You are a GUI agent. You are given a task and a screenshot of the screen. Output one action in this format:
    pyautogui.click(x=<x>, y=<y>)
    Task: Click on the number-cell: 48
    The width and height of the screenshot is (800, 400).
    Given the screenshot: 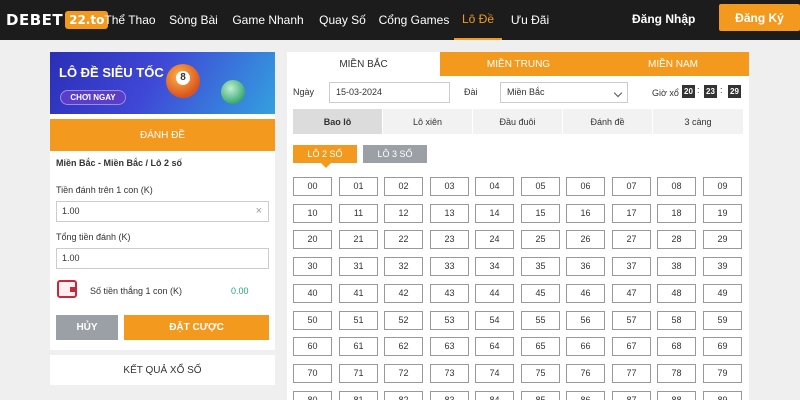 What is the action you would take?
    pyautogui.click(x=676, y=293)
    